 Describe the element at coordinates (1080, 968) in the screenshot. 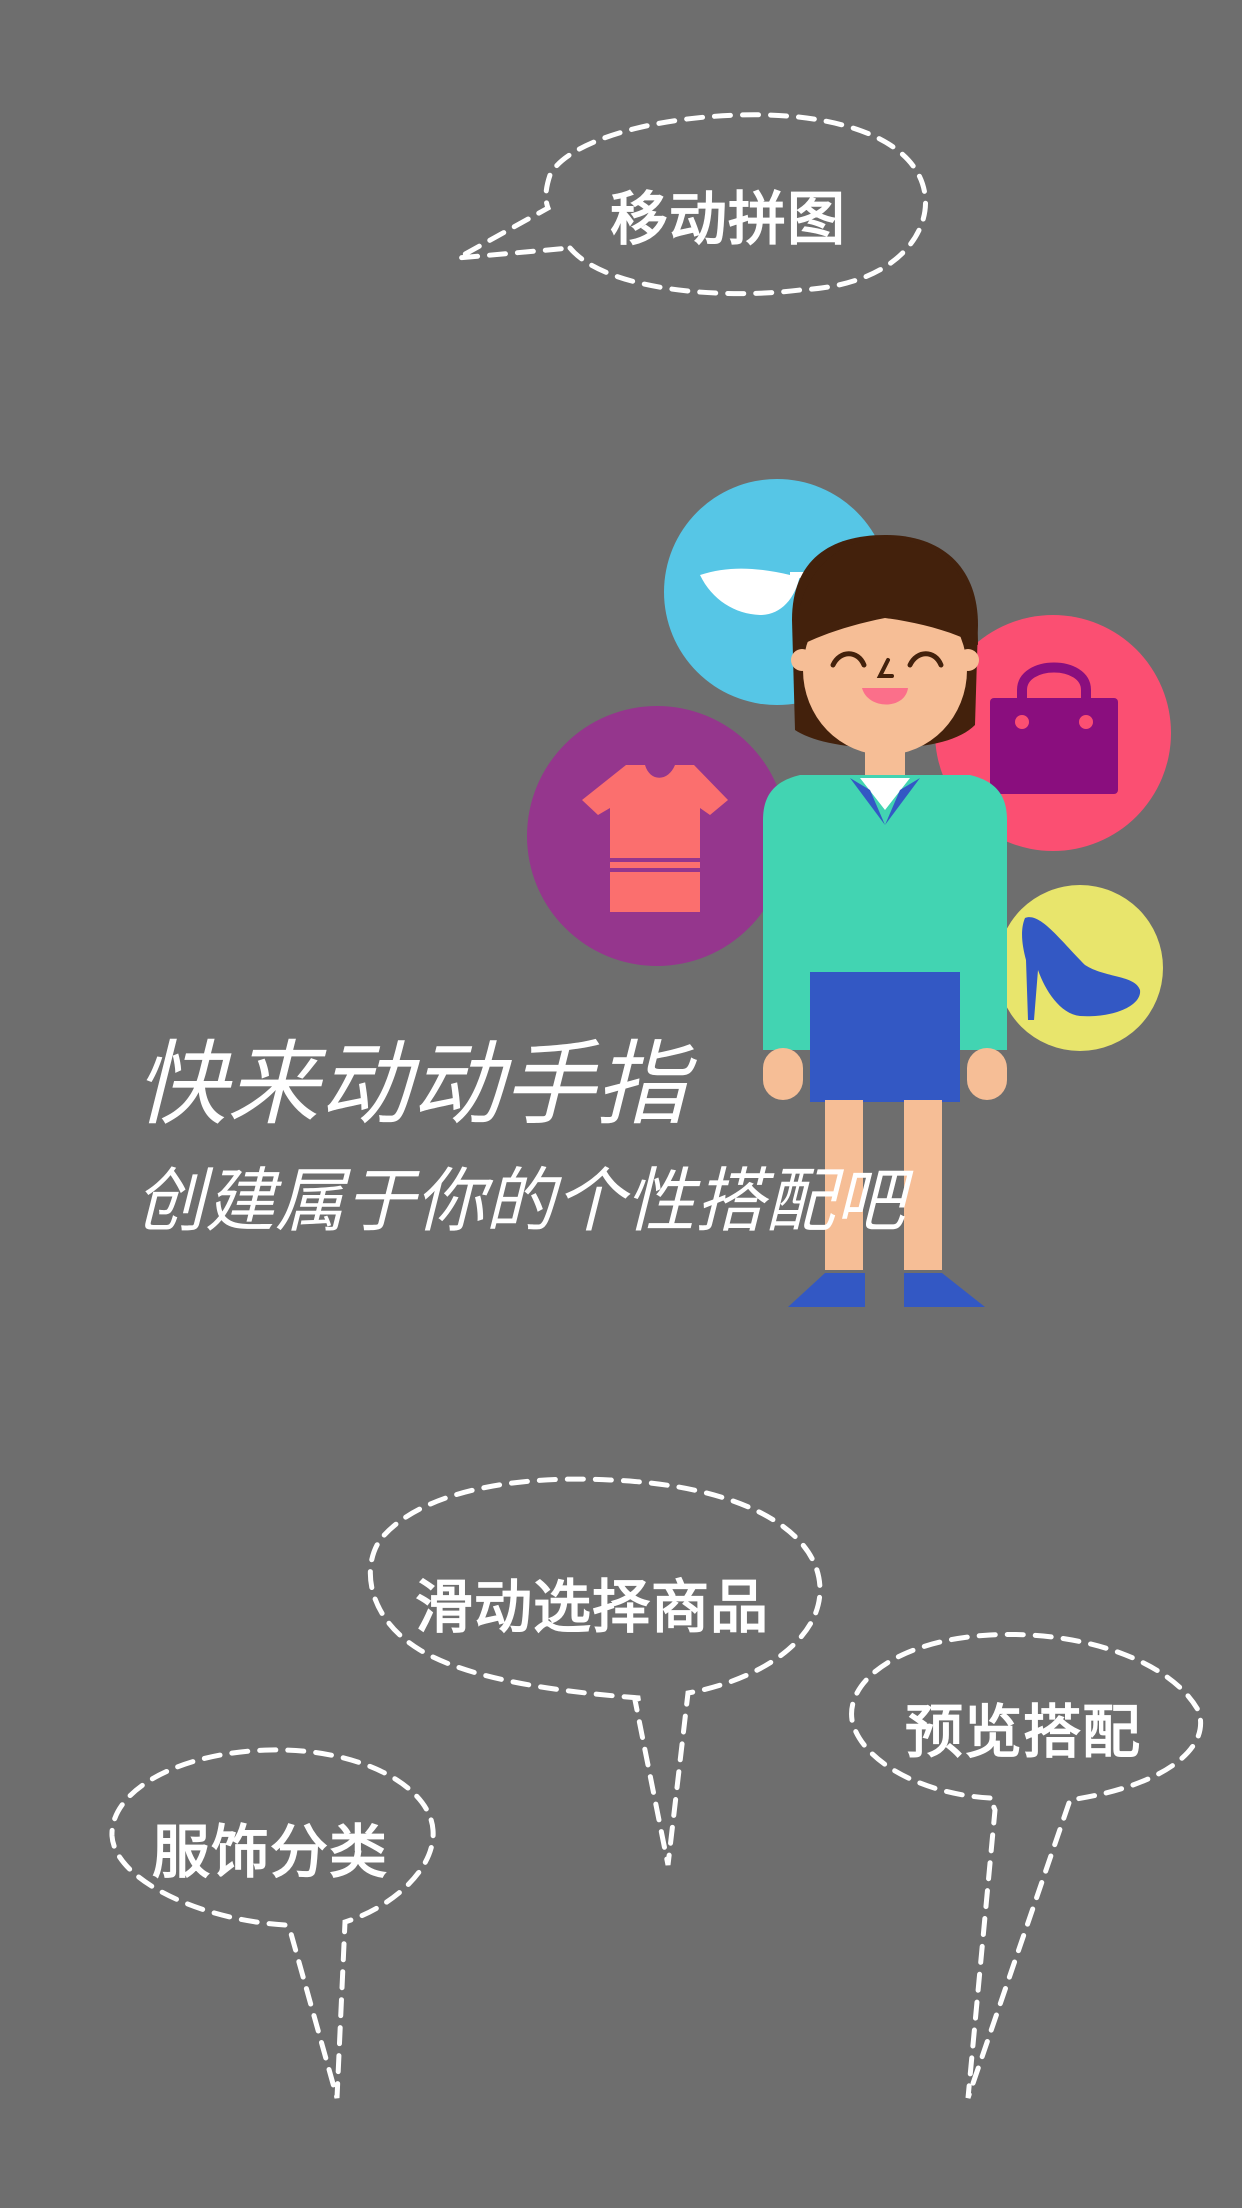

I see `heel-circle` at that location.